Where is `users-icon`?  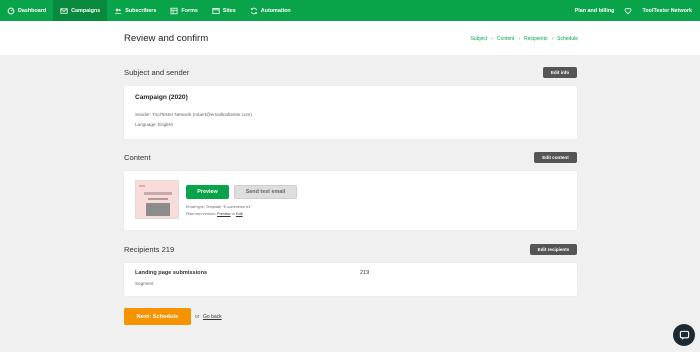
users-icon is located at coordinates (118, 11).